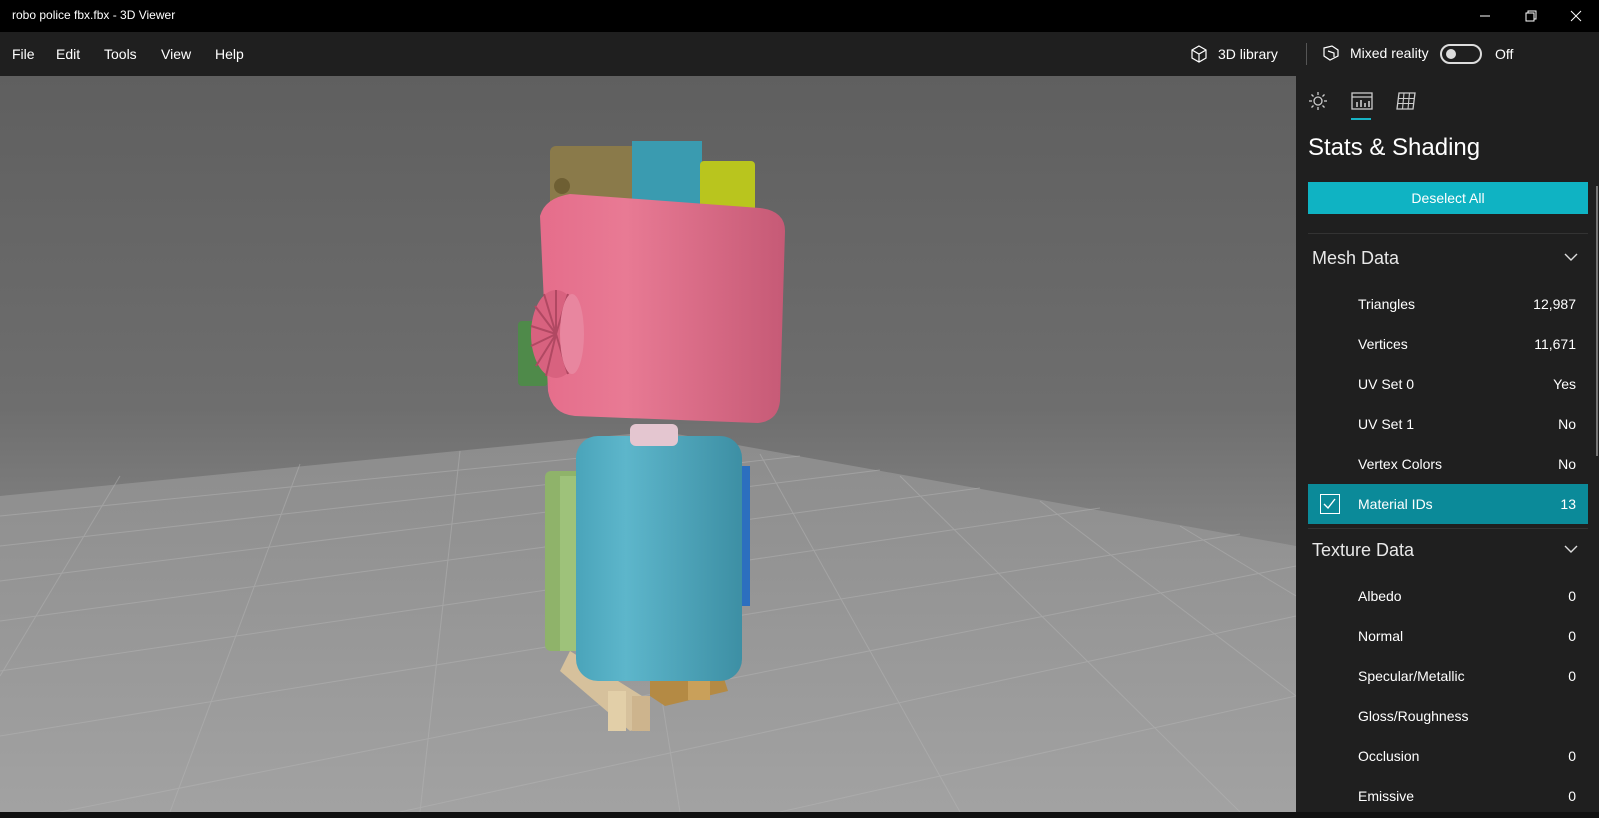 The width and height of the screenshot is (1599, 818). What do you see at coordinates (1394, 147) in the screenshot?
I see `panel-title: Stats & Shading` at bounding box center [1394, 147].